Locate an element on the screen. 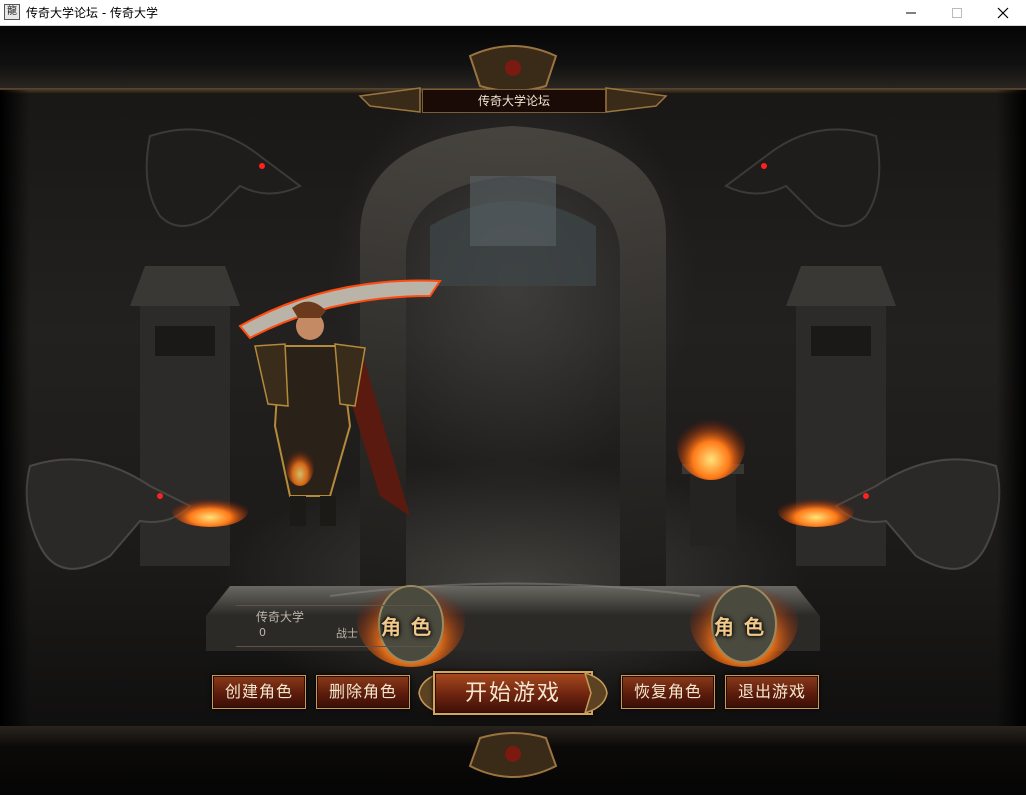 This screenshot has width=1026, height=795. upper-right-dragon-statue is located at coordinates (802, 177).